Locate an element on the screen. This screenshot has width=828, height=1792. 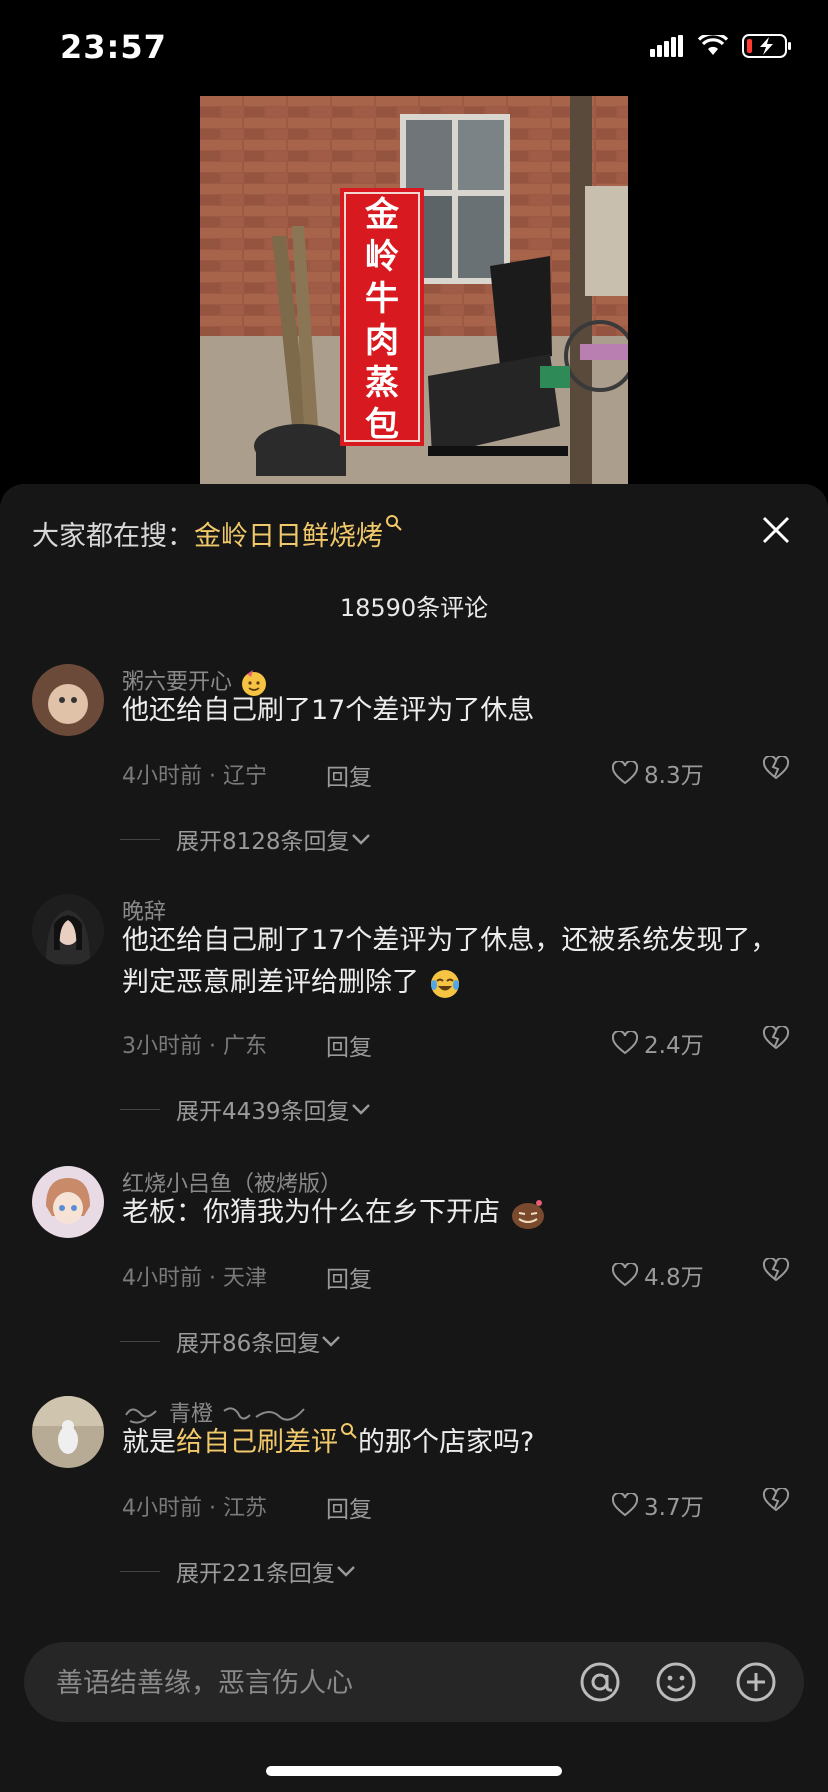
video-frame: 金 岭 牛 肉 蒸 包 is located at coordinates (414, 291).